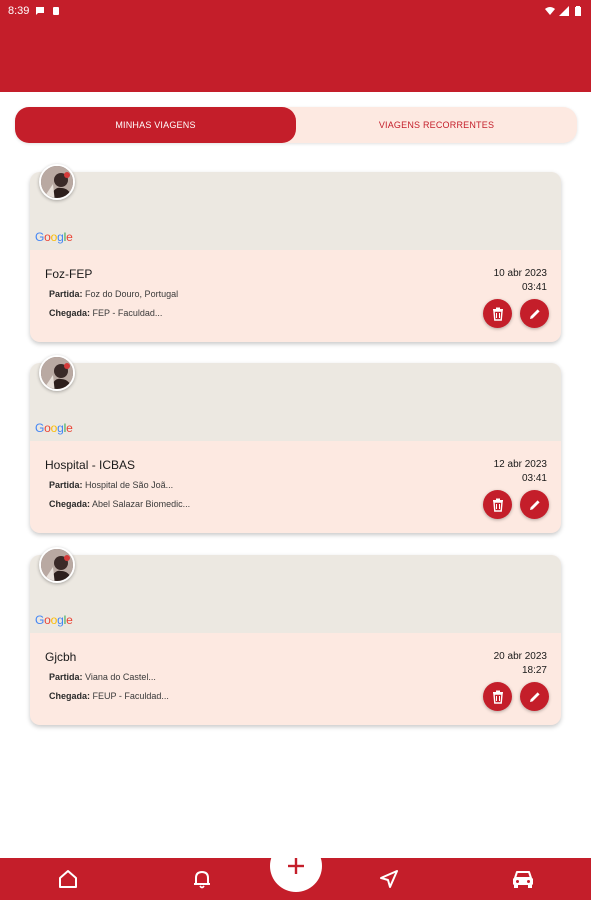  I want to click on trip-departure: Partida: Foz do Douro, Portugal, so click(113, 294).